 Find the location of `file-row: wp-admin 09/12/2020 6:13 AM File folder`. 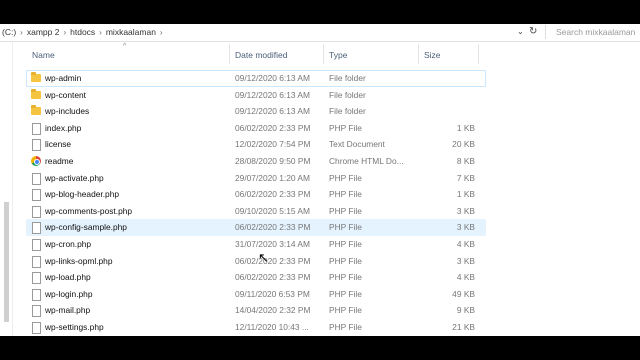

file-row: wp-admin 09/12/2020 6:13 AM File folder is located at coordinates (256, 78).